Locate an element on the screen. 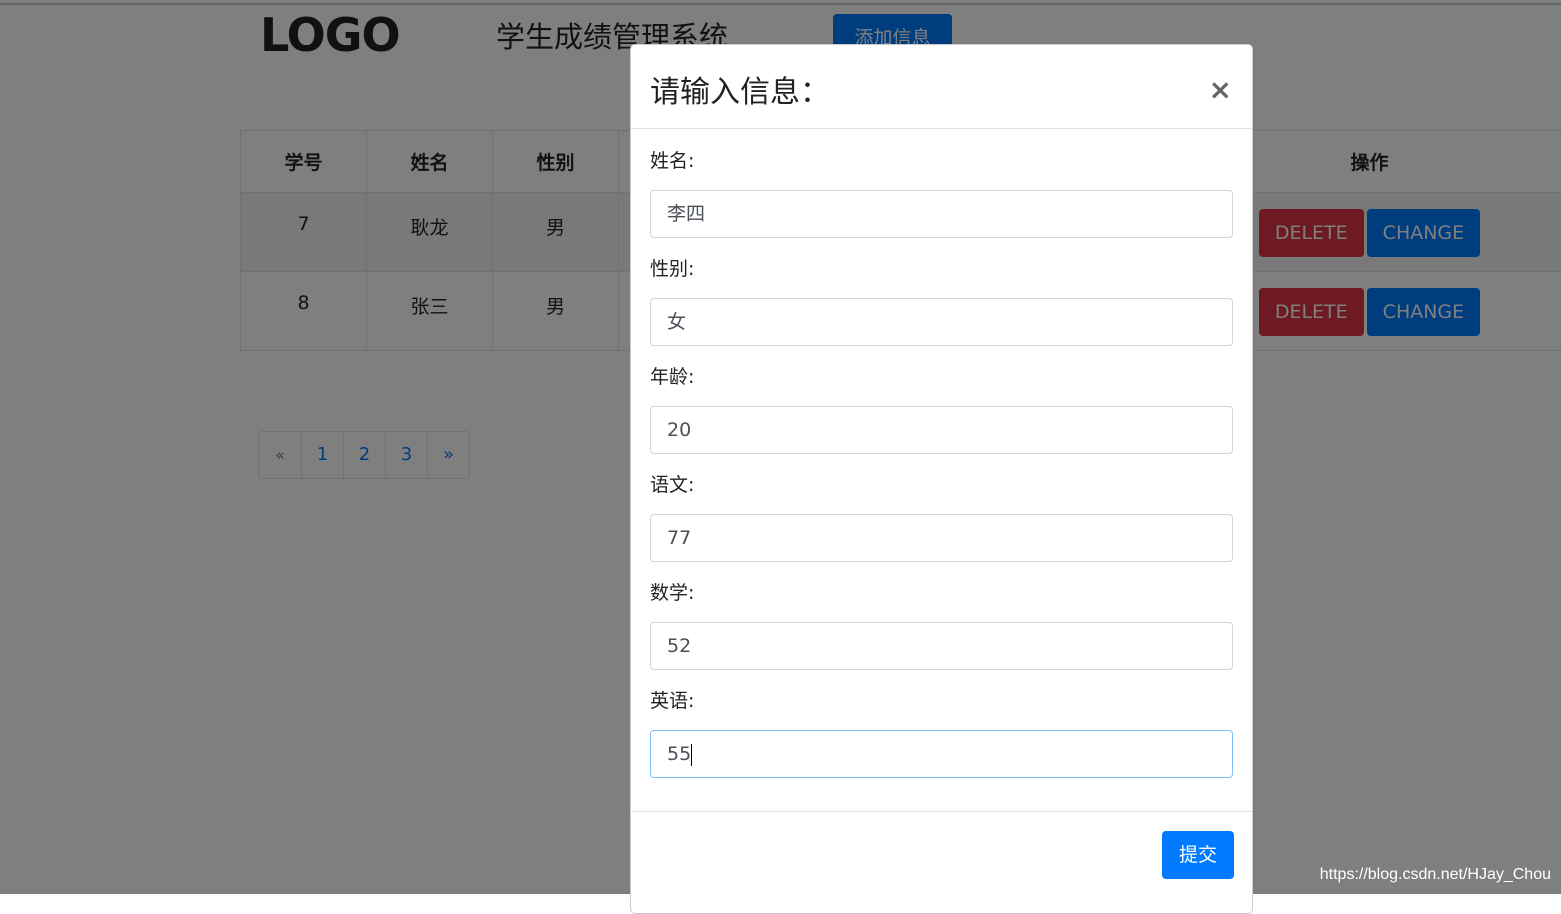 Image resolution: width=1561 pixels, height=914 pixels. gender-label: 性别: is located at coordinates (941, 269).